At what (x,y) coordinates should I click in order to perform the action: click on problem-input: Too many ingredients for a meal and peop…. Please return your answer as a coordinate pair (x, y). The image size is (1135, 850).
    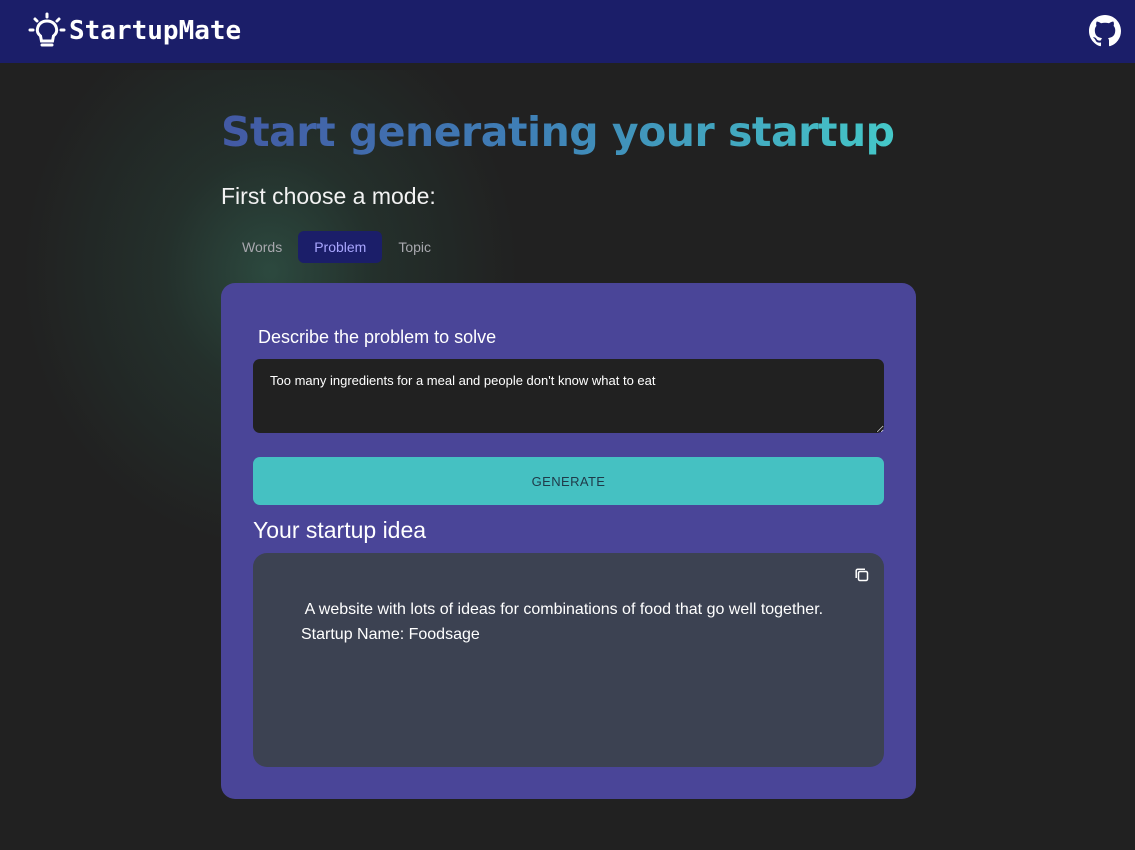
    Looking at the image, I should click on (568, 396).